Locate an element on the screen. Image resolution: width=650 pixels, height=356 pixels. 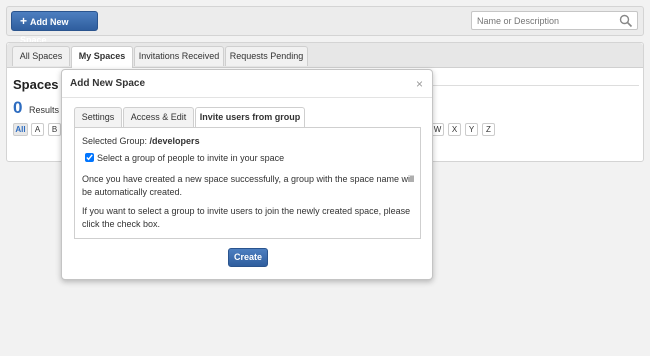
results-label: Results a is located at coordinates (45, 110).